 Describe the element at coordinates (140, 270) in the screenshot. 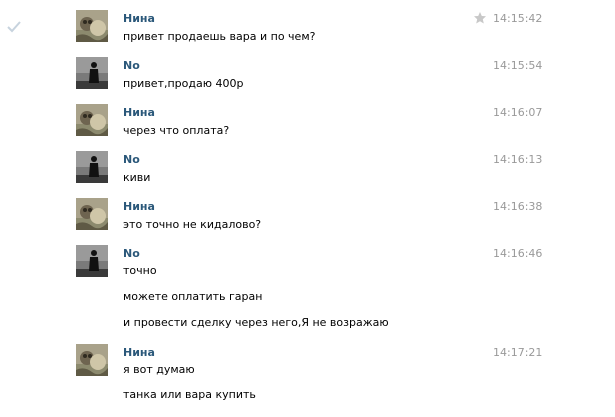

I see `message-text: точно` at that location.